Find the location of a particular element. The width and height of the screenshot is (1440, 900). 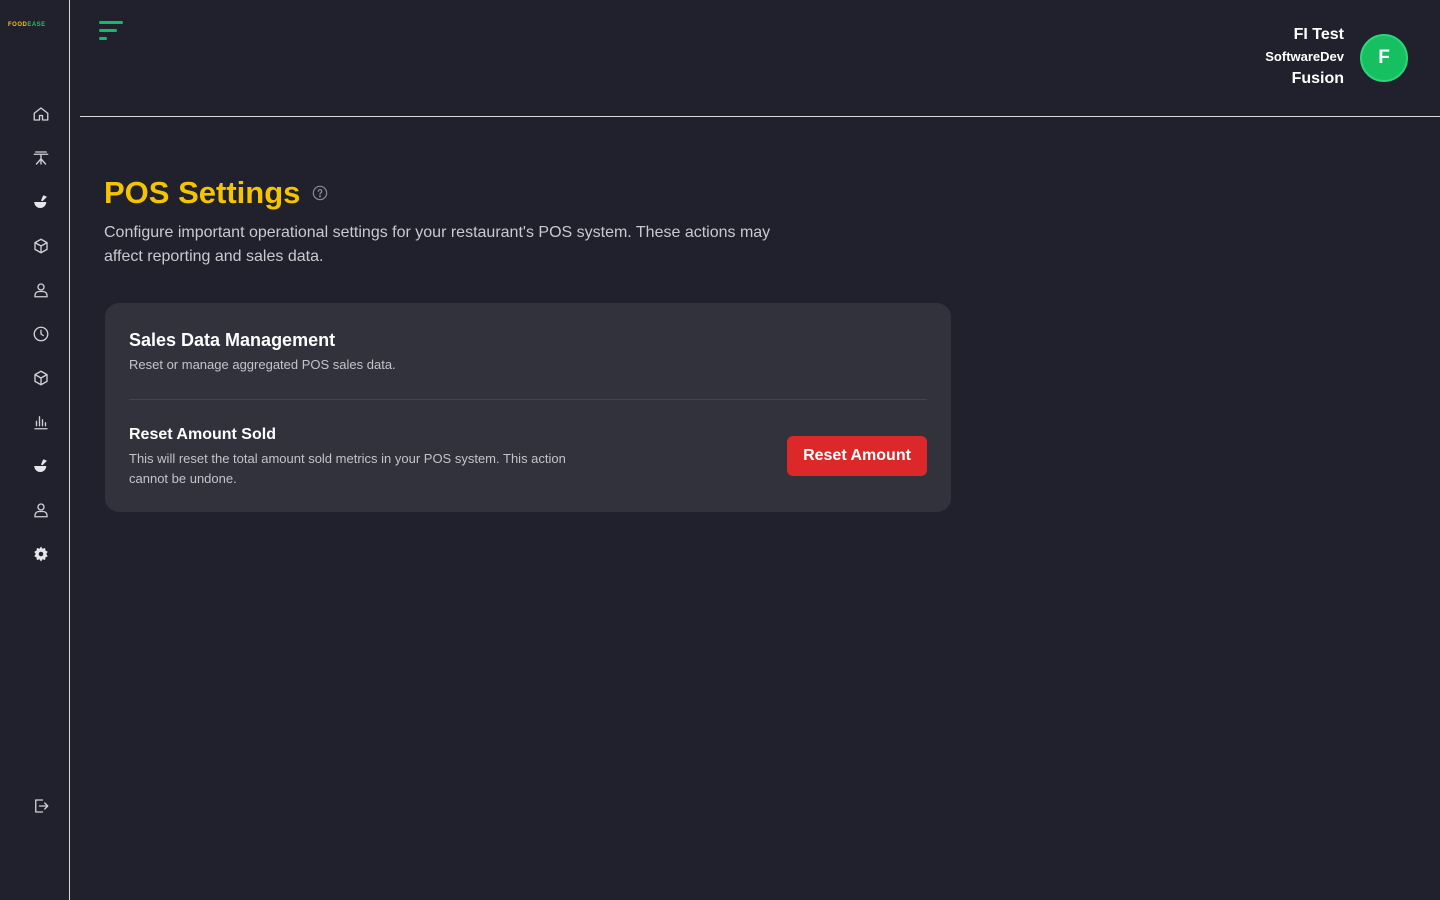

user-role: SoftwareDev is located at coordinates (1304, 56).